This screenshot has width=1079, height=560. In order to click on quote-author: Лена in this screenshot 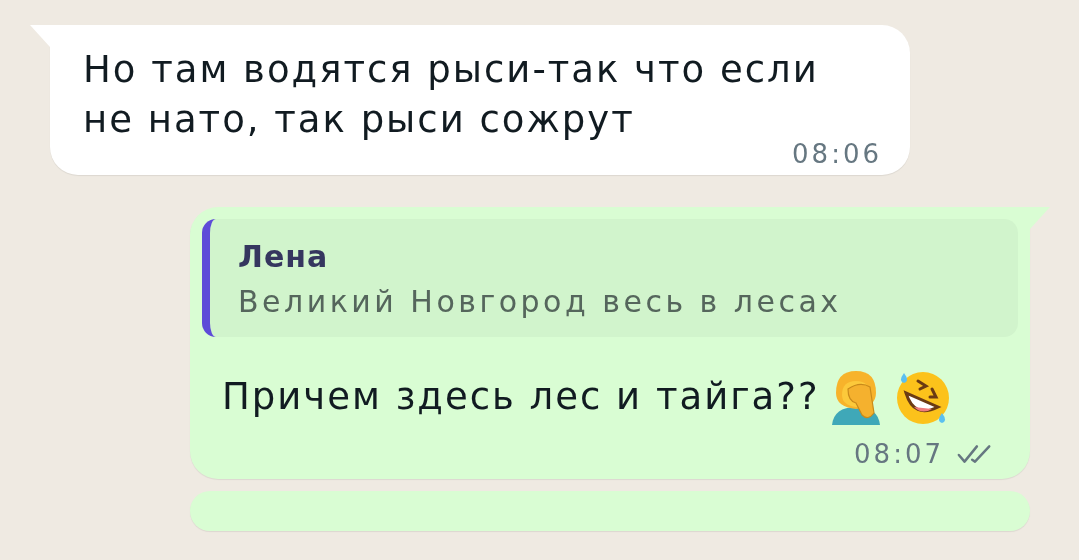, I will do `click(284, 256)`.